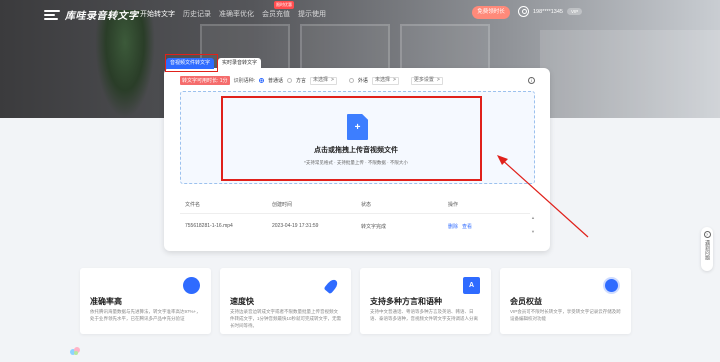 Image resolution: width=720 pixels, height=362 pixels. Describe the element at coordinates (52, 15) in the screenshot. I see `logo-icon` at that location.